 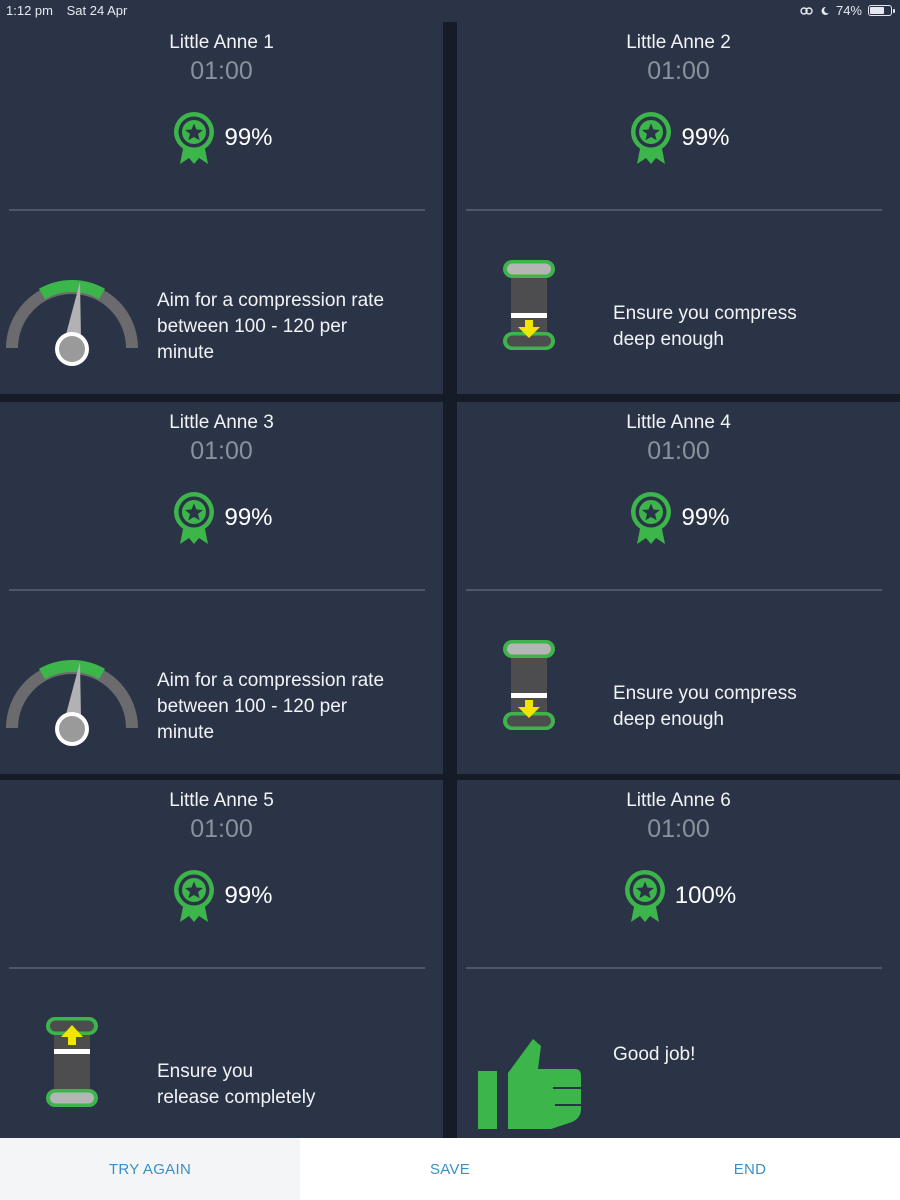 I want to click on feedback-text: Good job!, so click(x=654, y=1054).